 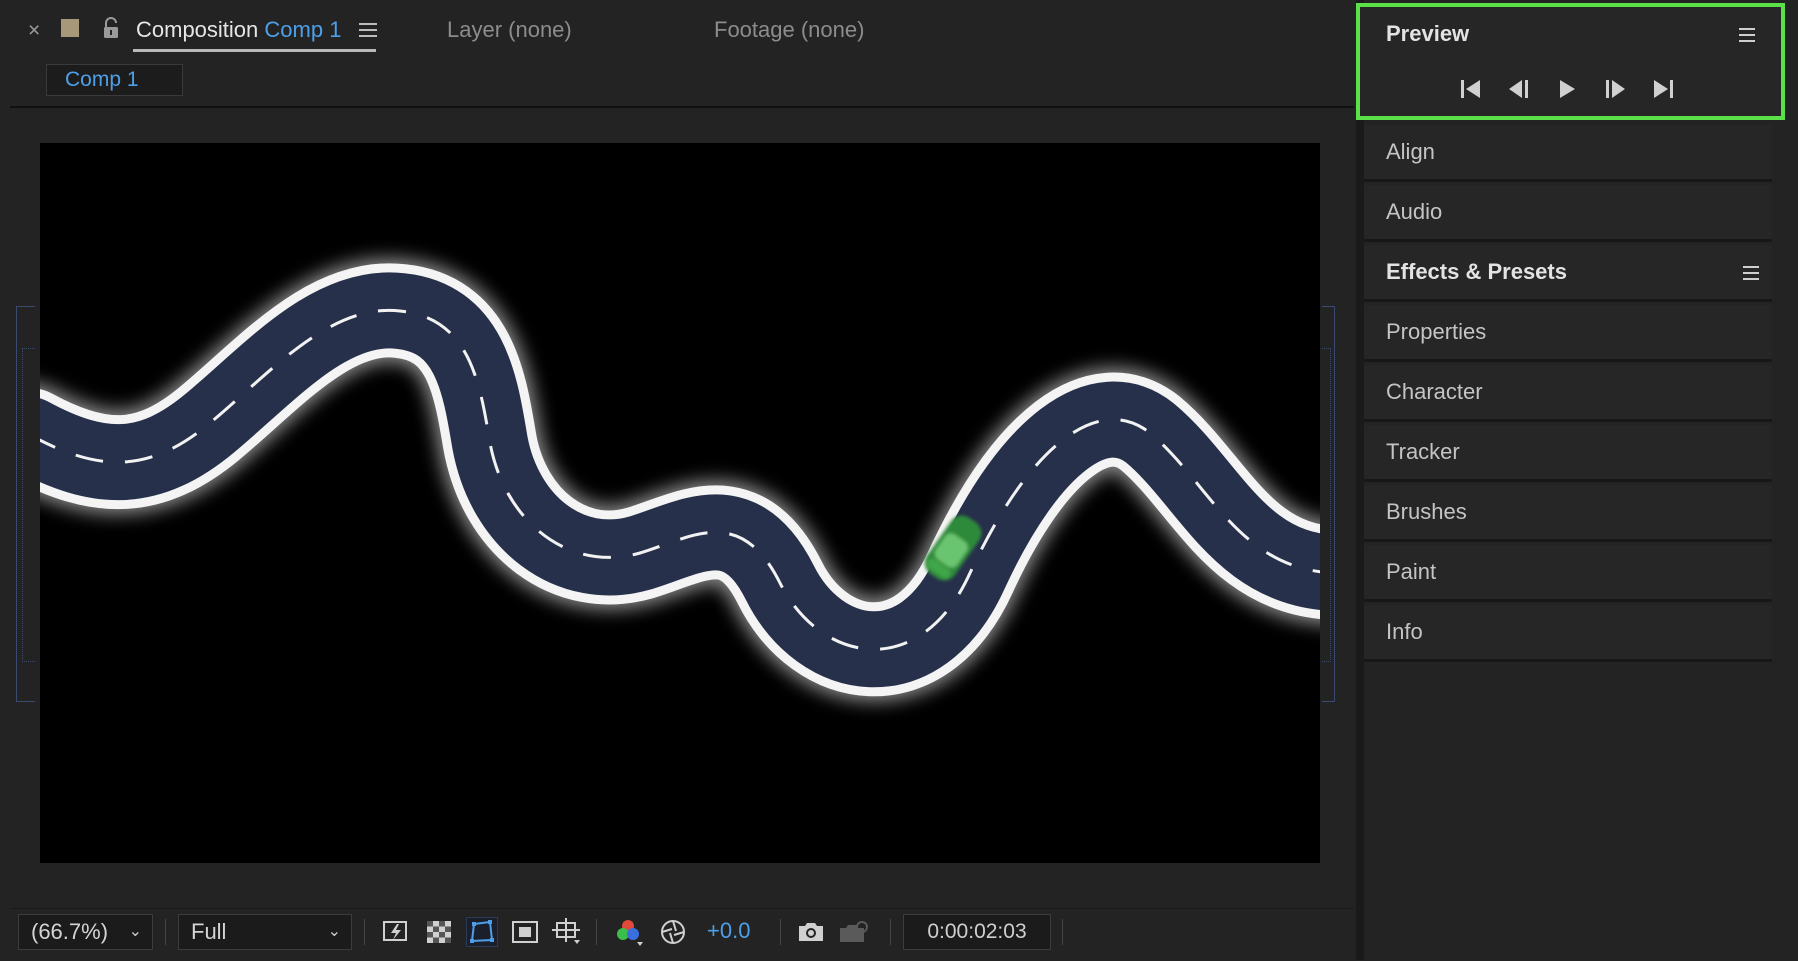 I want to click on exposure-value: +0.0, so click(x=728, y=931).